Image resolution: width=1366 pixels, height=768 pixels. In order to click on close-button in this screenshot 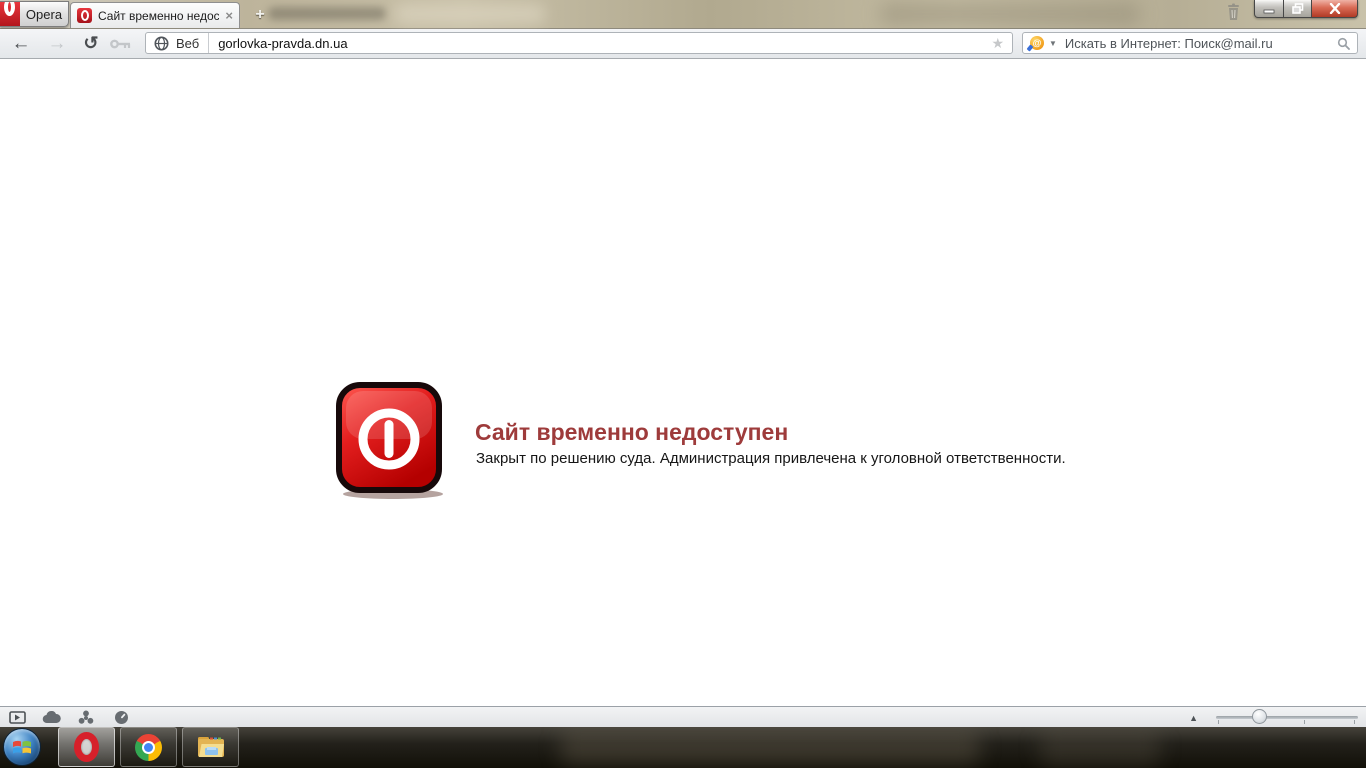, I will do `click(1335, 9)`.